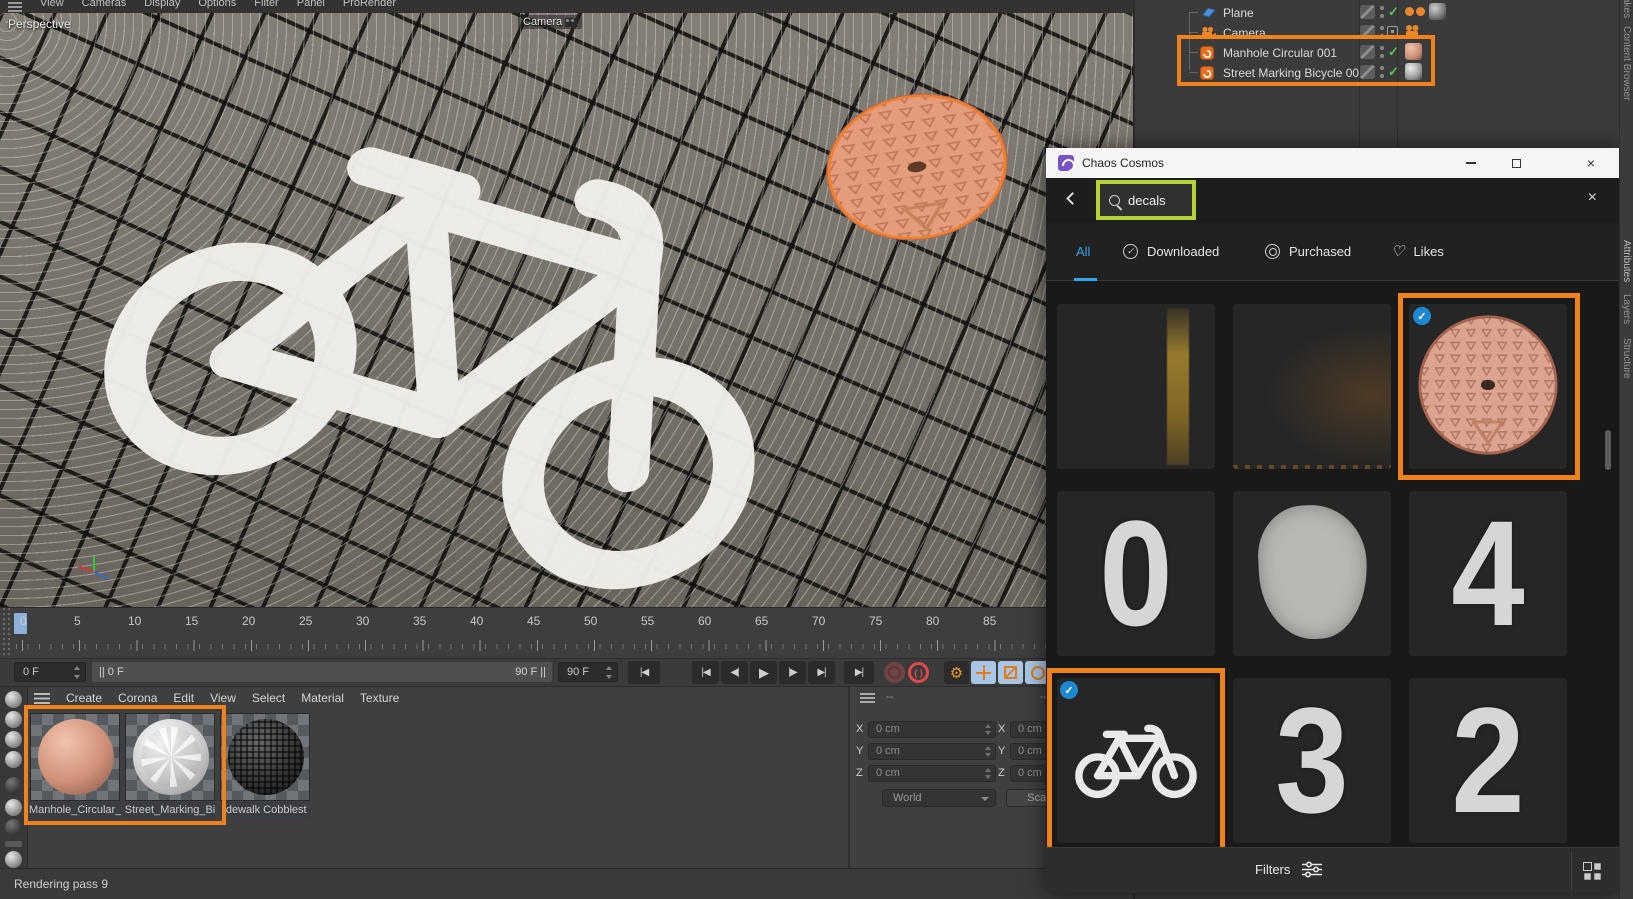 The image size is (1633, 899). Describe the element at coordinates (763, 672) in the screenshot. I see `play-button: ▶` at that location.